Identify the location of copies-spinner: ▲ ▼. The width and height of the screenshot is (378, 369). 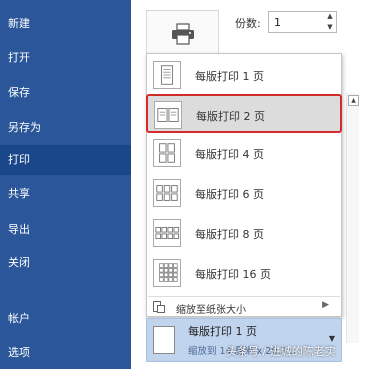
(330, 22).